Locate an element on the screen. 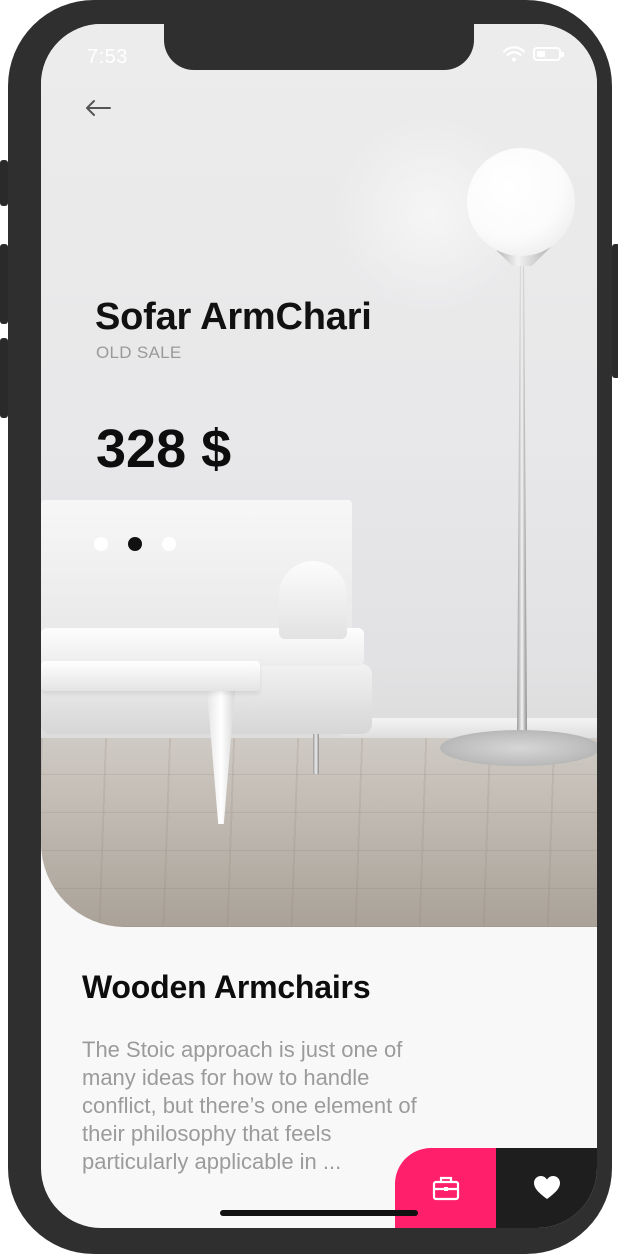 This screenshot has height=1254, width=618. wifi-icon is located at coordinates (514, 54).